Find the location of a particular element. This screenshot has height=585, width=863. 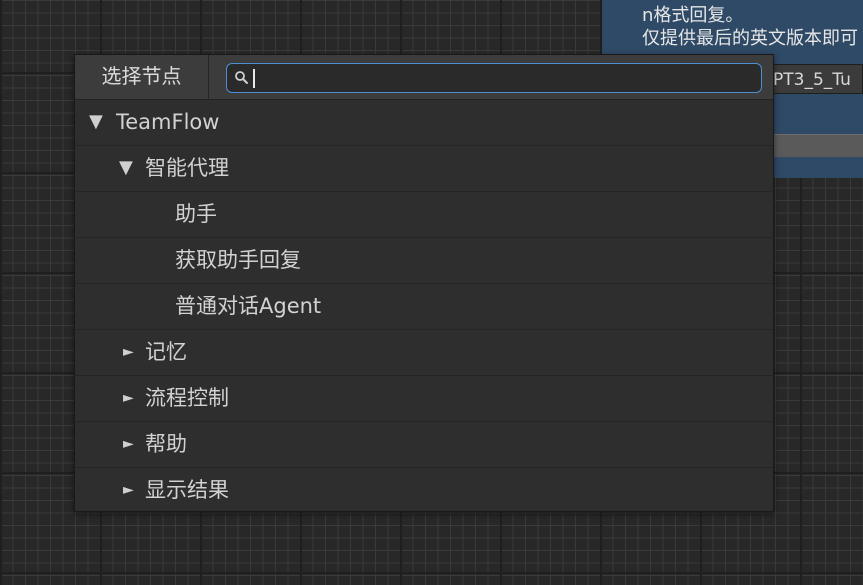

tree-group-item: ► 显示结果 is located at coordinates (424, 491).